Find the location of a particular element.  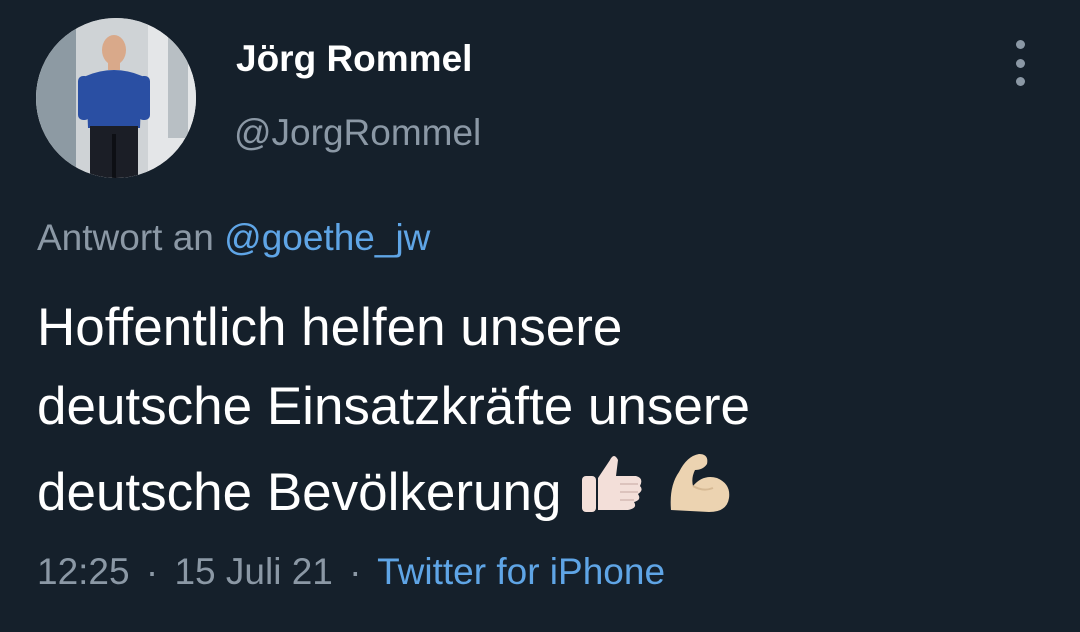

more-options-icon is located at coordinates (1020, 63).